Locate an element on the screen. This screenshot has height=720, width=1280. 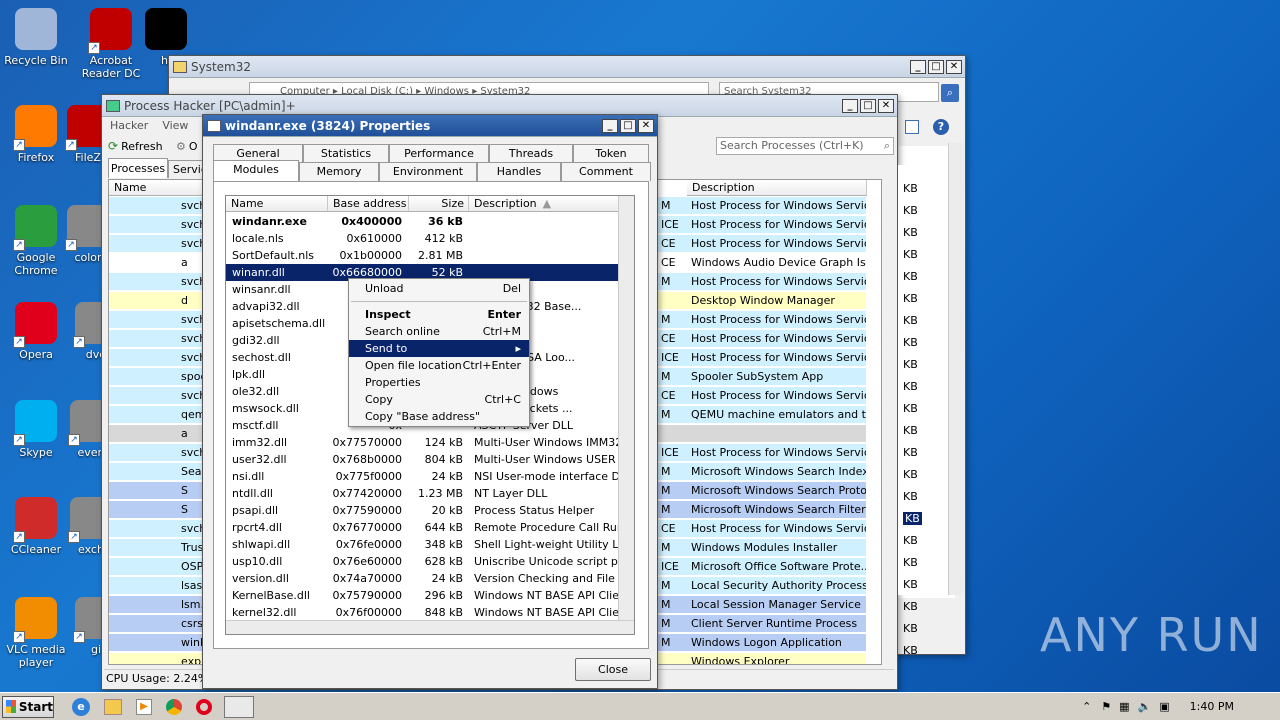
tab-handles: Handles is located at coordinates (519, 171).